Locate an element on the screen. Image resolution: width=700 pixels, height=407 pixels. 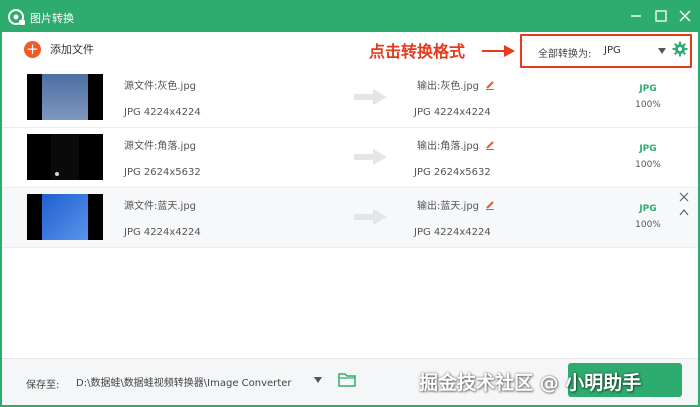
minimize-icon is located at coordinates (636, 16).